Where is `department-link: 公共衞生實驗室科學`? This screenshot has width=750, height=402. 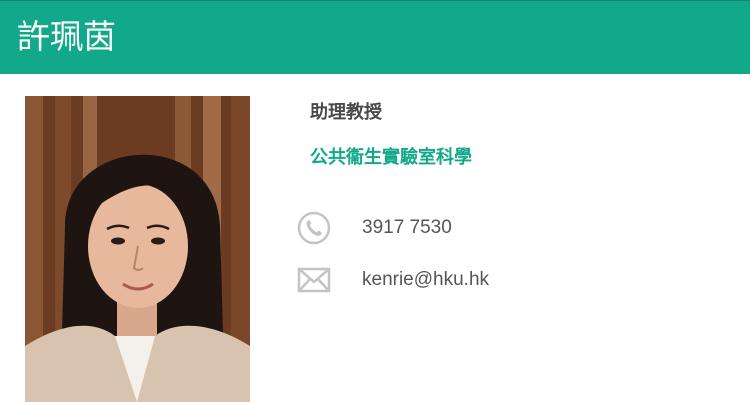 department-link: 公共衞生實驗室科學 is located at coordinates (391, 158).